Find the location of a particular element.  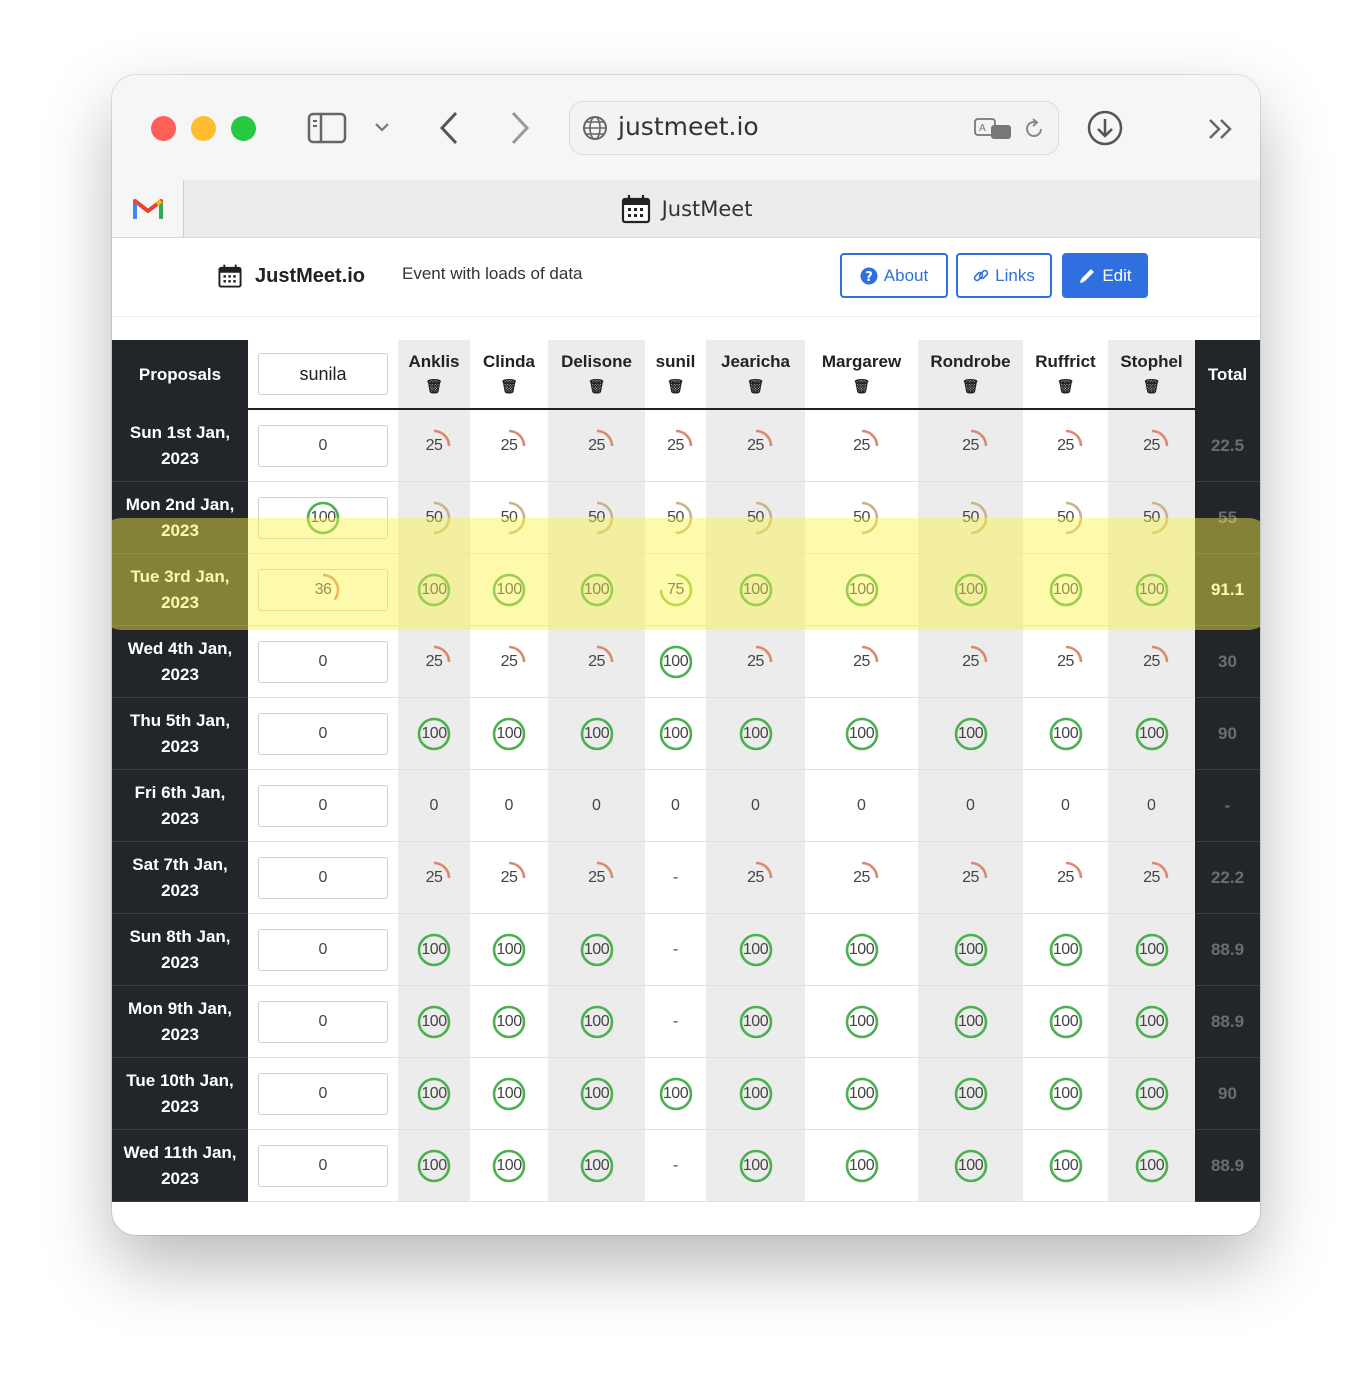

brand: JustMeet.io is located at coordinates (291, 276).